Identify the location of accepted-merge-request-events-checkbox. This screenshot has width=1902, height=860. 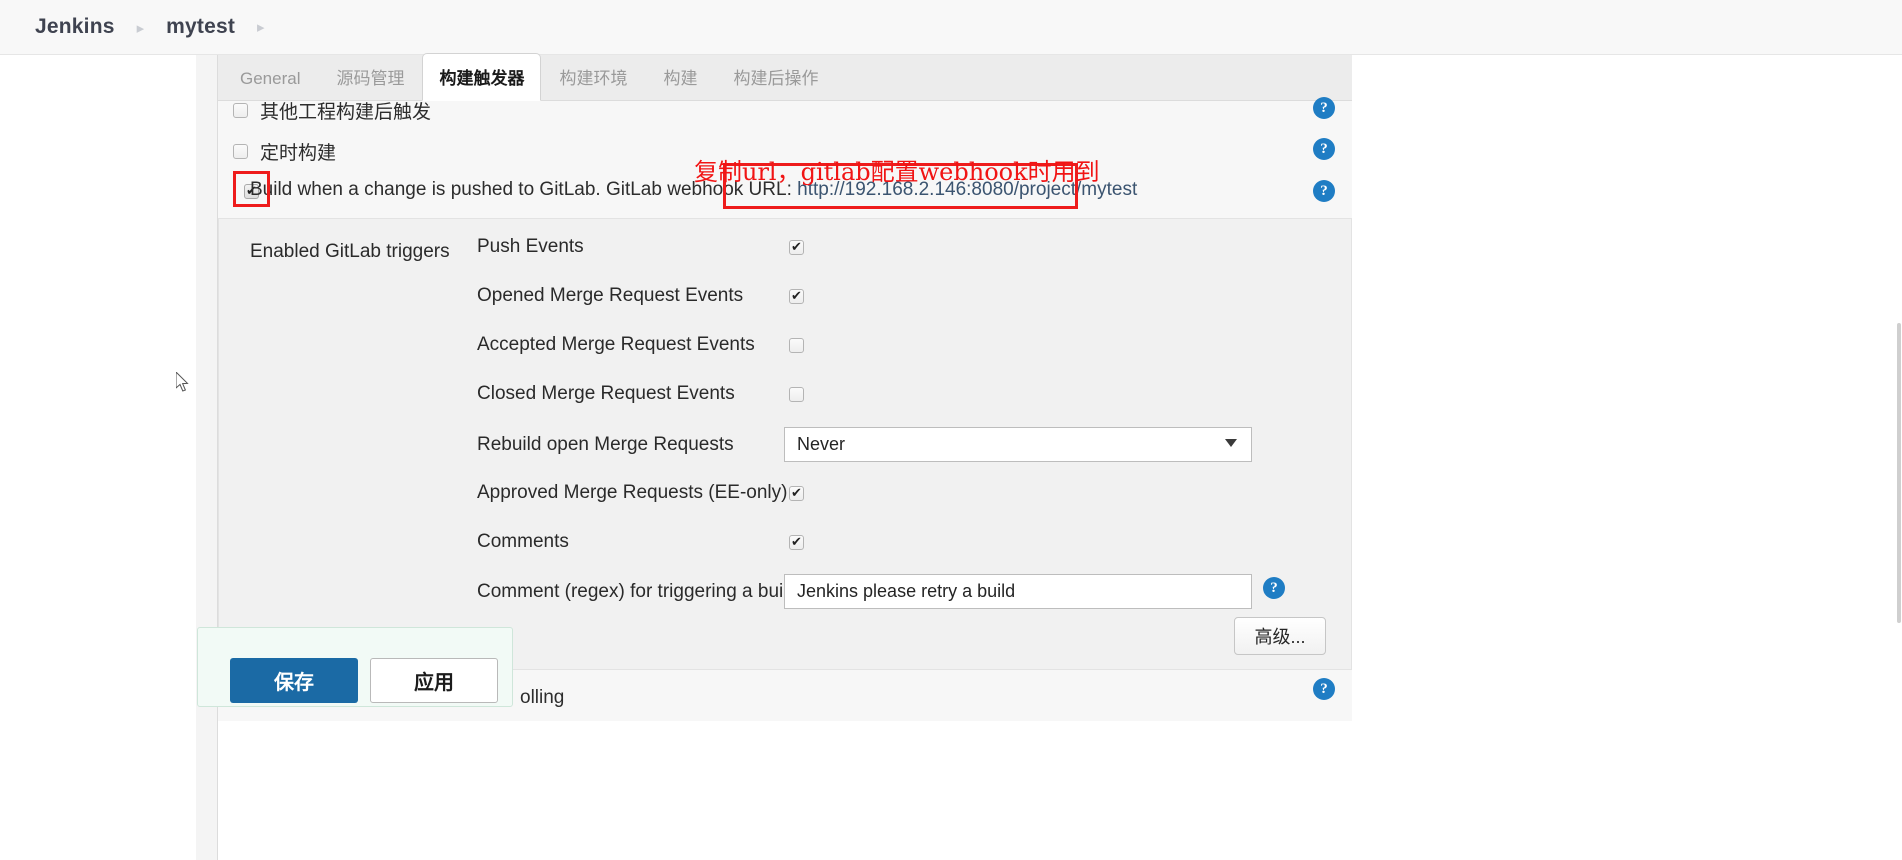
(796, 345).